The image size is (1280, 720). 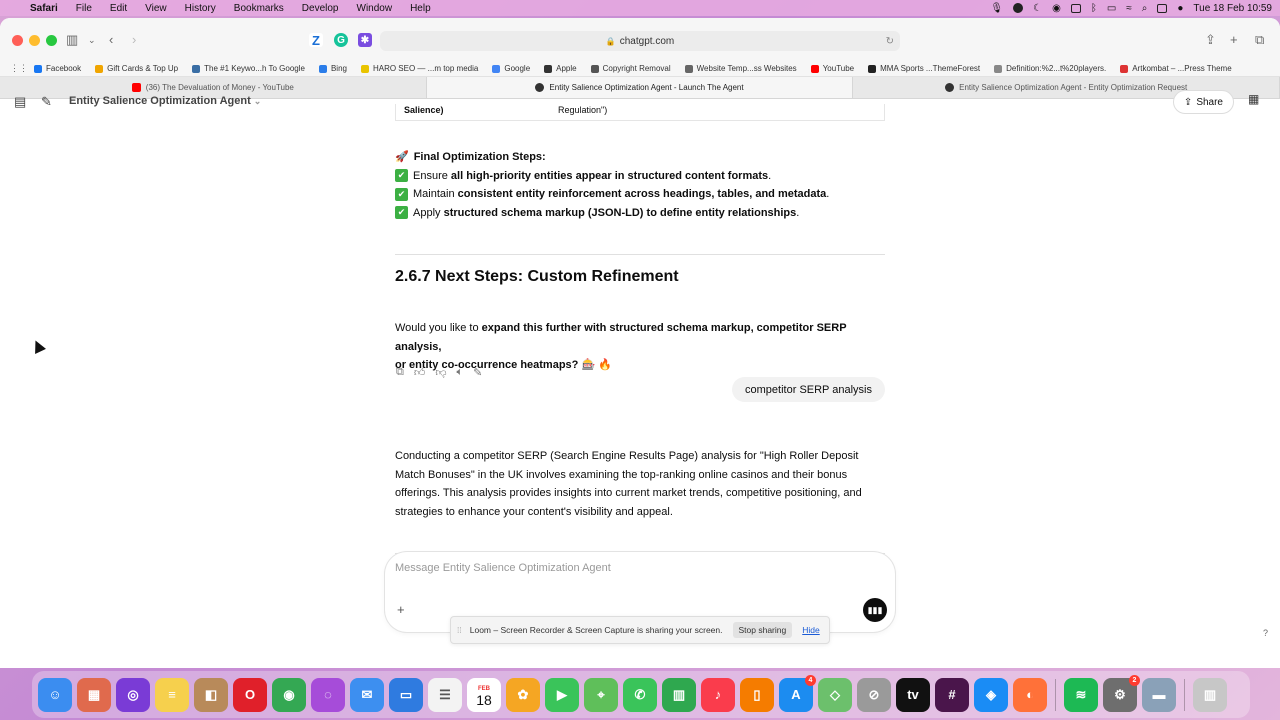 I want to click on reminders-icon: ☰, so click(x=445, y=694).